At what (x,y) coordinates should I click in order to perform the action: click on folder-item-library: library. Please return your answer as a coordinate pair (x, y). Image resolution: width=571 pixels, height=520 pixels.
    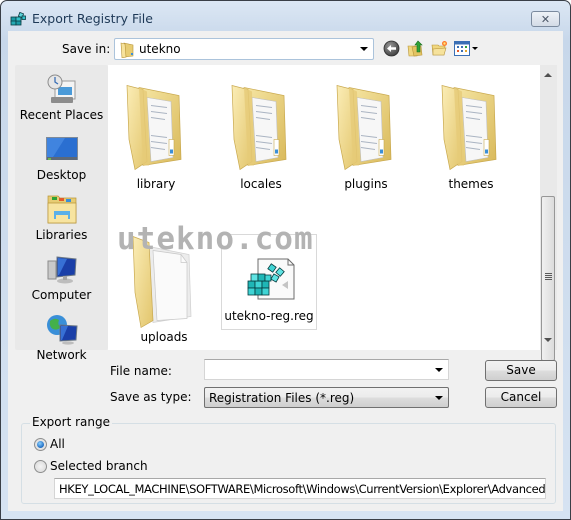
    Looking at the image, I should click on (156, 134).